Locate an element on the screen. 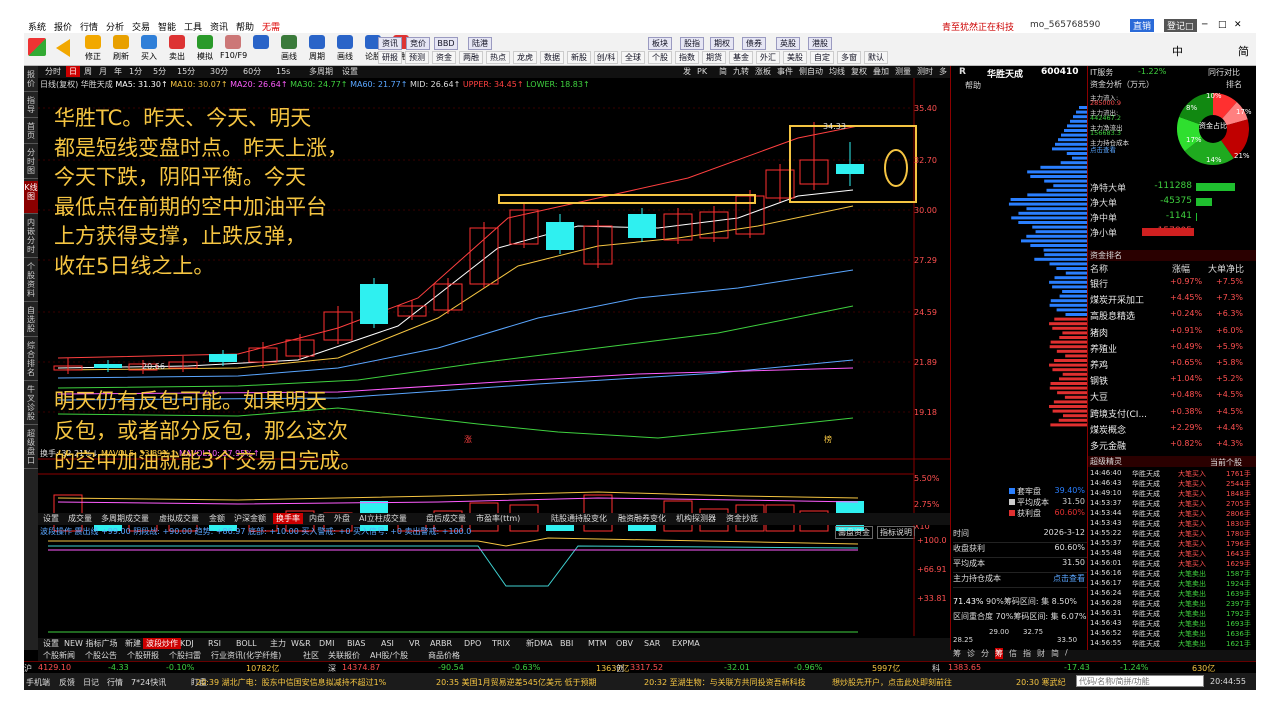 The image size is (1280, 716). toolbar-sub-10: 个股 is located at coordinates (660, 57).